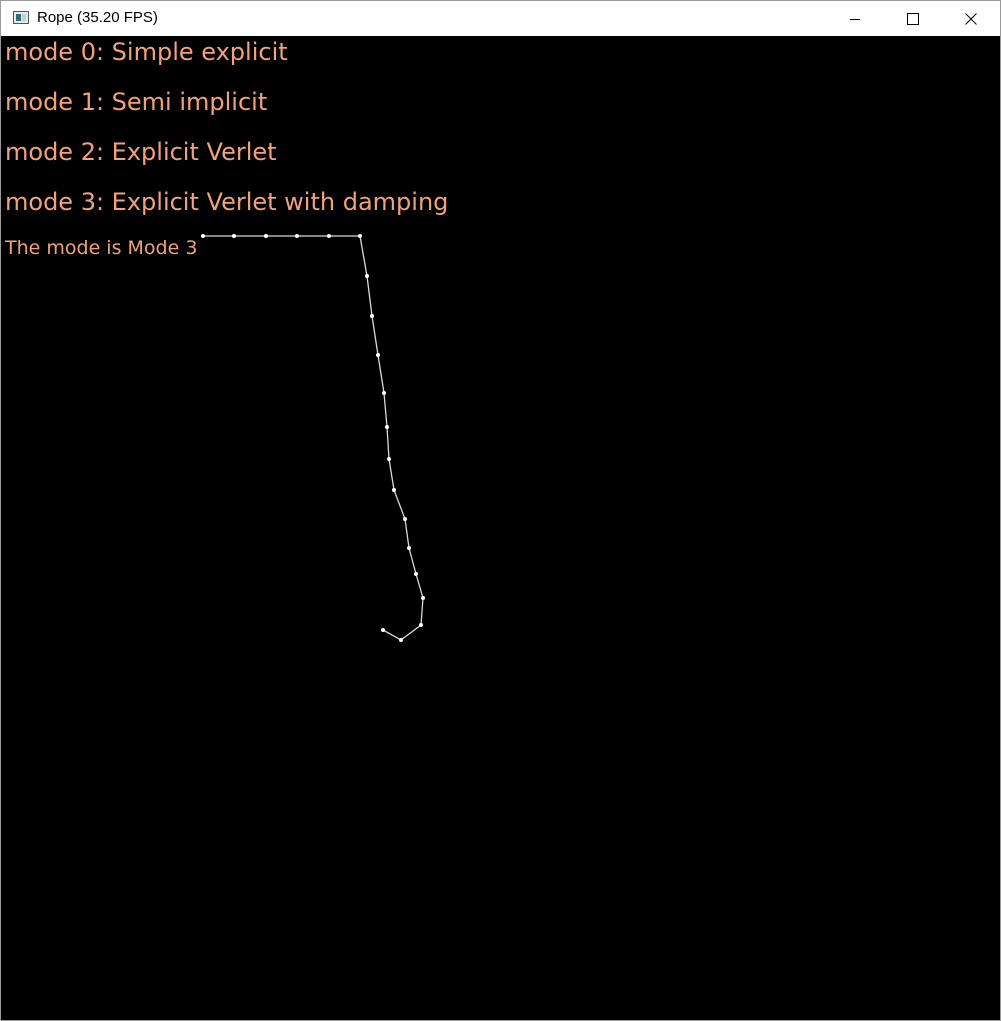 This screenshot has height=1021, width=1001. What do you see at coordinates (21, 17) in the screenshot?
I see `application-window-icon` at bounding box center [21, 17].